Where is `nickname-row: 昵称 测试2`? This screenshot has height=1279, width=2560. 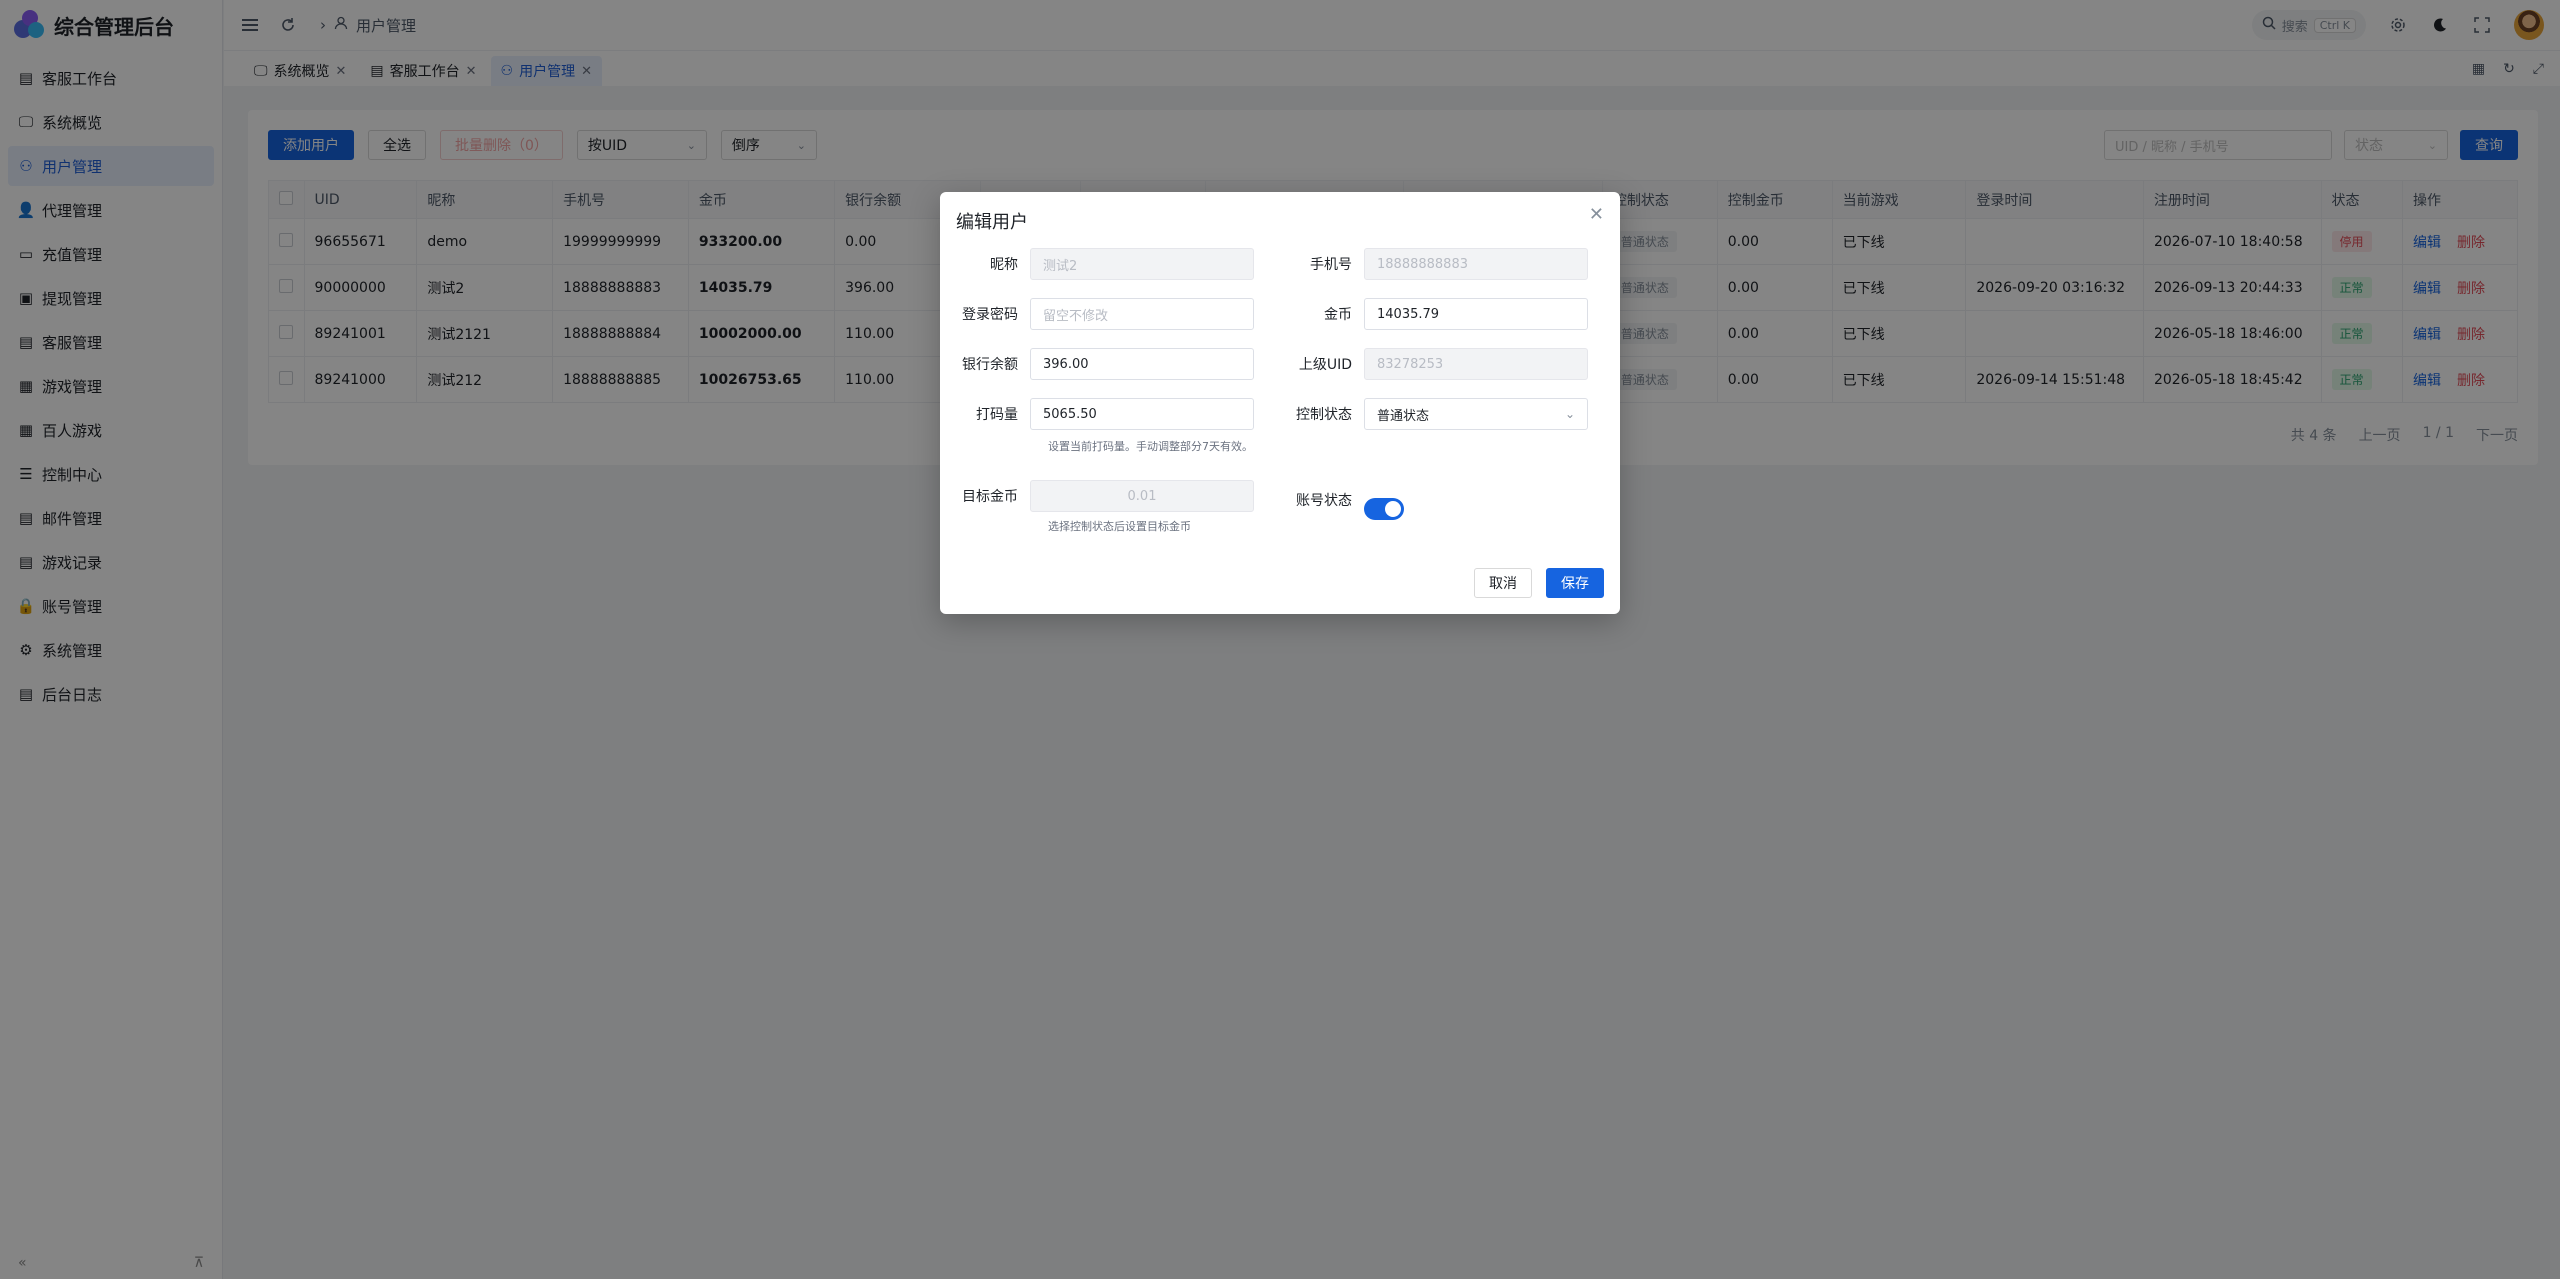 nickname-row: 昵称 测试2 is located at coordinates (1097, 264).